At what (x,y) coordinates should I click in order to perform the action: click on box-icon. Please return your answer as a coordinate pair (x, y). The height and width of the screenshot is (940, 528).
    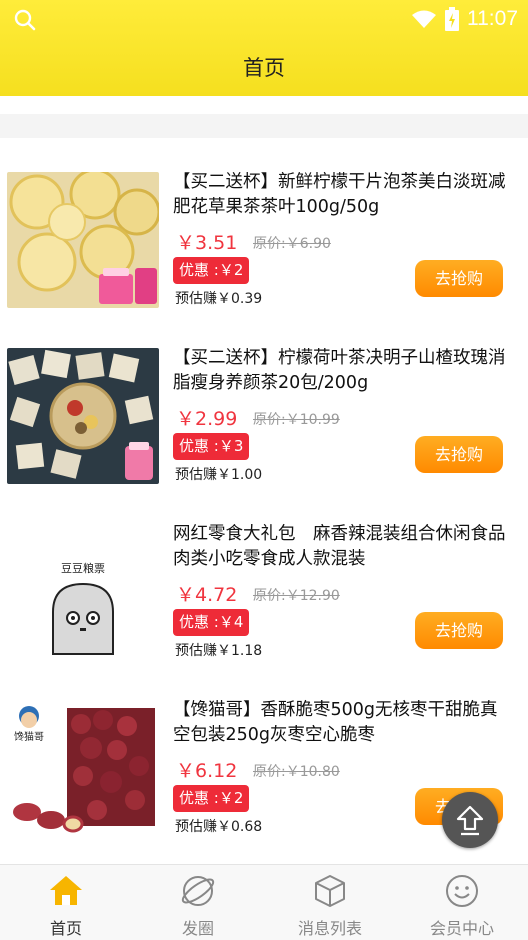
    Looking at the image, I should click on (330, 891).